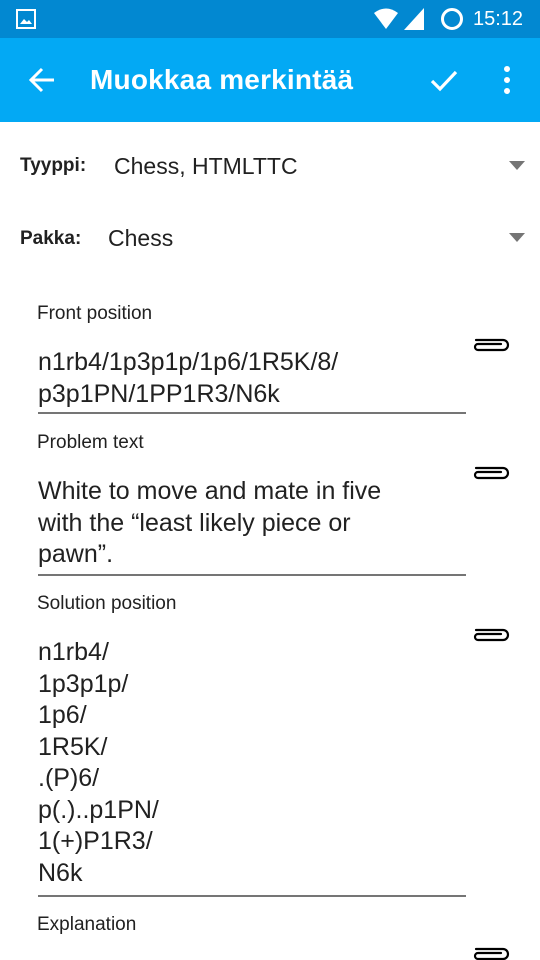 The width and height of the screenshot is (540, 960). I want to click on type-value: Chess, HTMLTTC, so click(206, 166).